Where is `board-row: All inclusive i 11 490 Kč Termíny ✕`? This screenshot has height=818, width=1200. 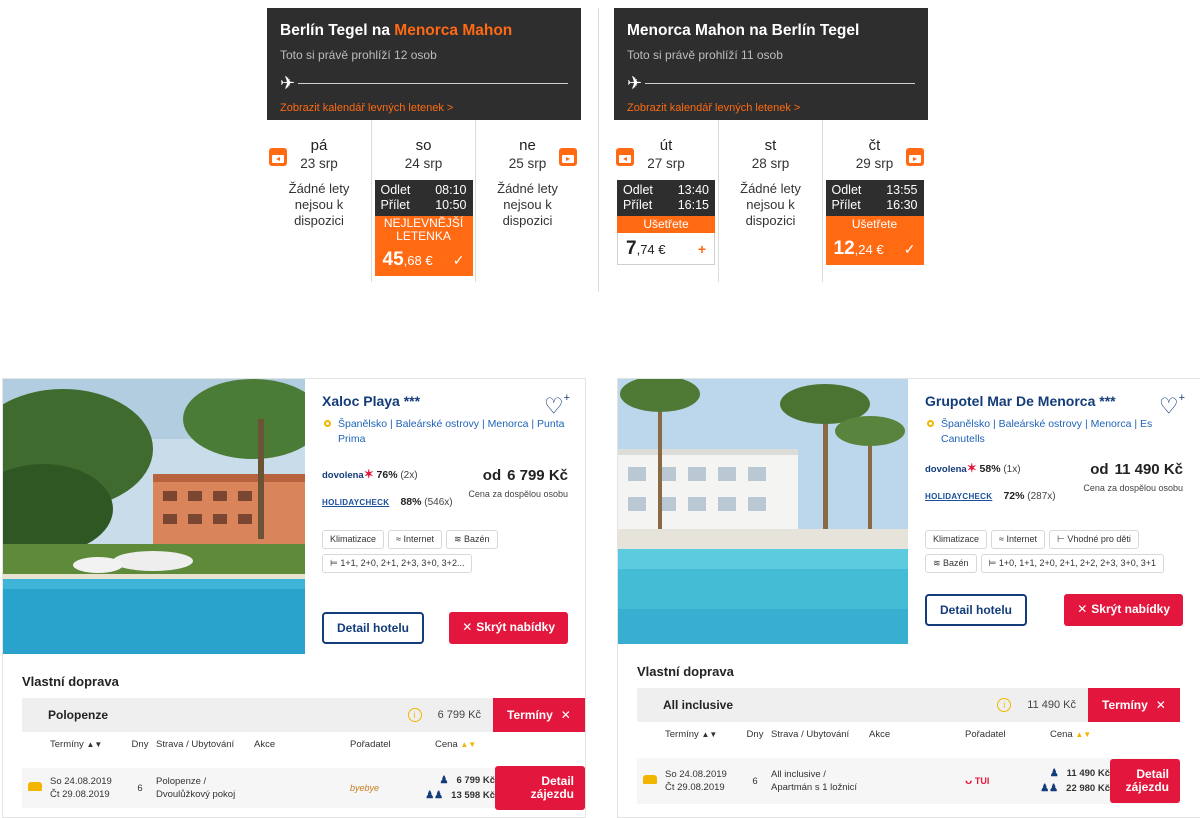 board-row: All inclusive i 11 490 Kč Termíny ✕ is located at coordinates (908, 705).